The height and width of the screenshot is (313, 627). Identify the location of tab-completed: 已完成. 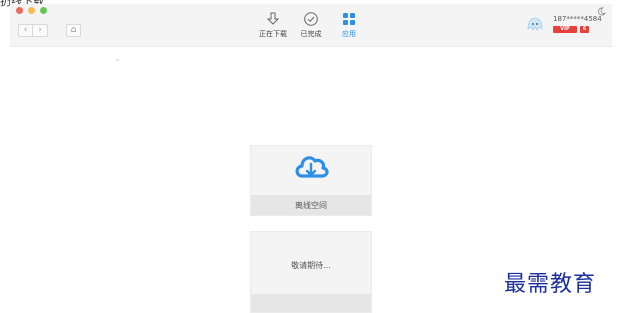
(311, 26).